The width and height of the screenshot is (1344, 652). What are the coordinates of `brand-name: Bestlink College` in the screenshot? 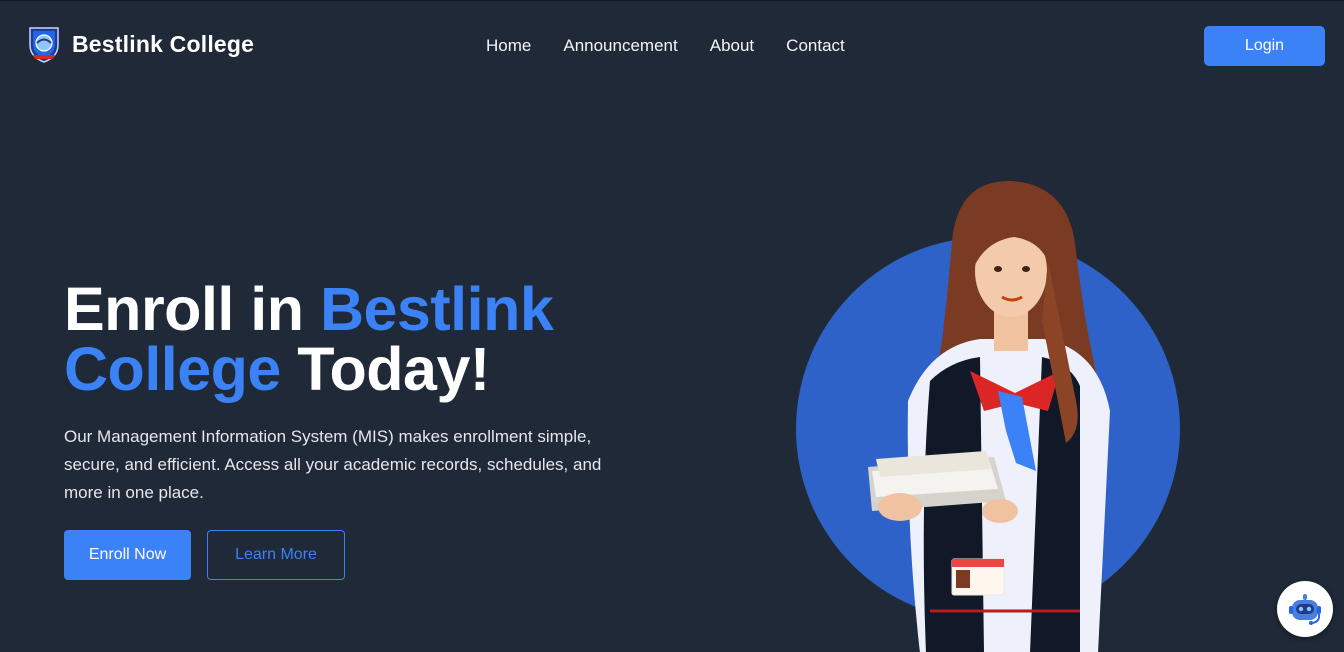 It's located at (163, 43).